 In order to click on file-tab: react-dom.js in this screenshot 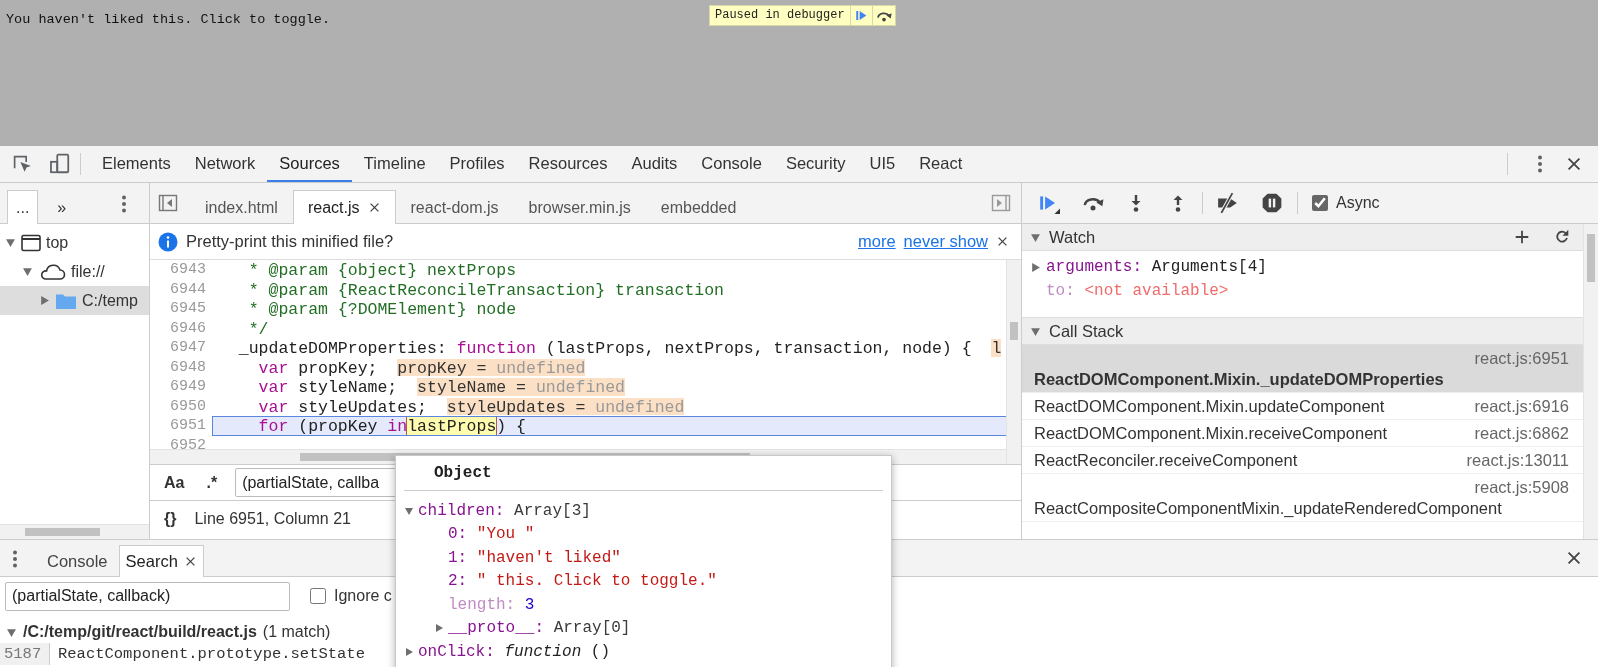, I will do `click(454, 207)`.